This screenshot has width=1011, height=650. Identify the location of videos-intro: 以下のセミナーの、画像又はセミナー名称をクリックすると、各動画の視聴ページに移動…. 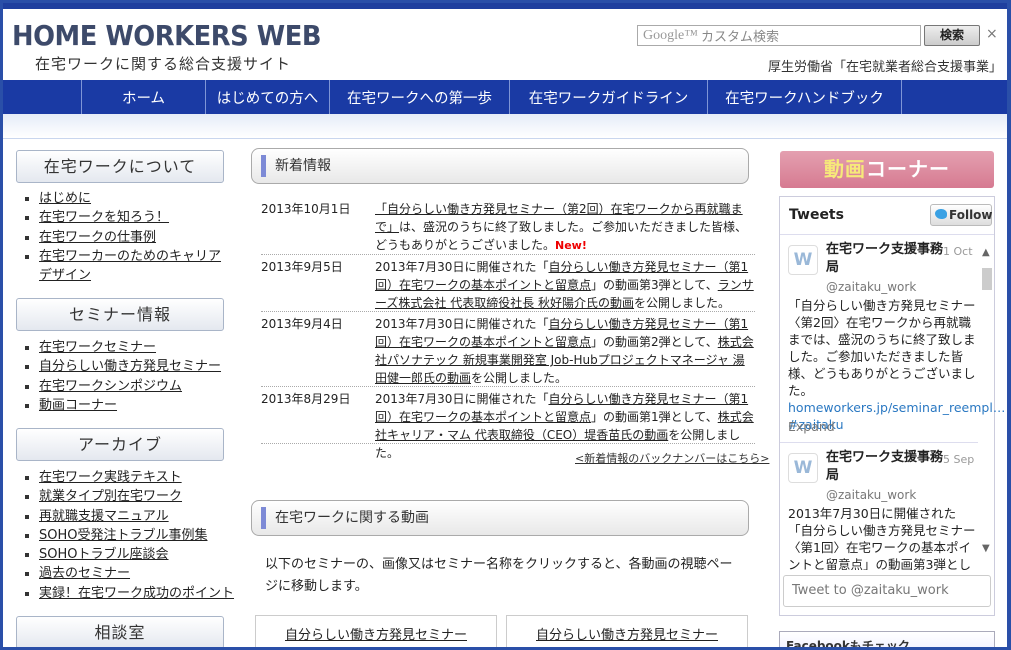
(499, 575).